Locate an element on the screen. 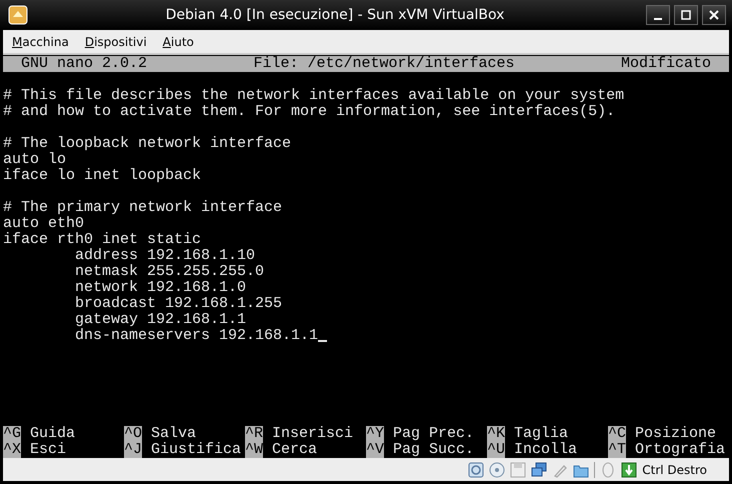 The image size is (732, 484). code-line: address 192.168.1.10 is located at coordinates (165, 255).